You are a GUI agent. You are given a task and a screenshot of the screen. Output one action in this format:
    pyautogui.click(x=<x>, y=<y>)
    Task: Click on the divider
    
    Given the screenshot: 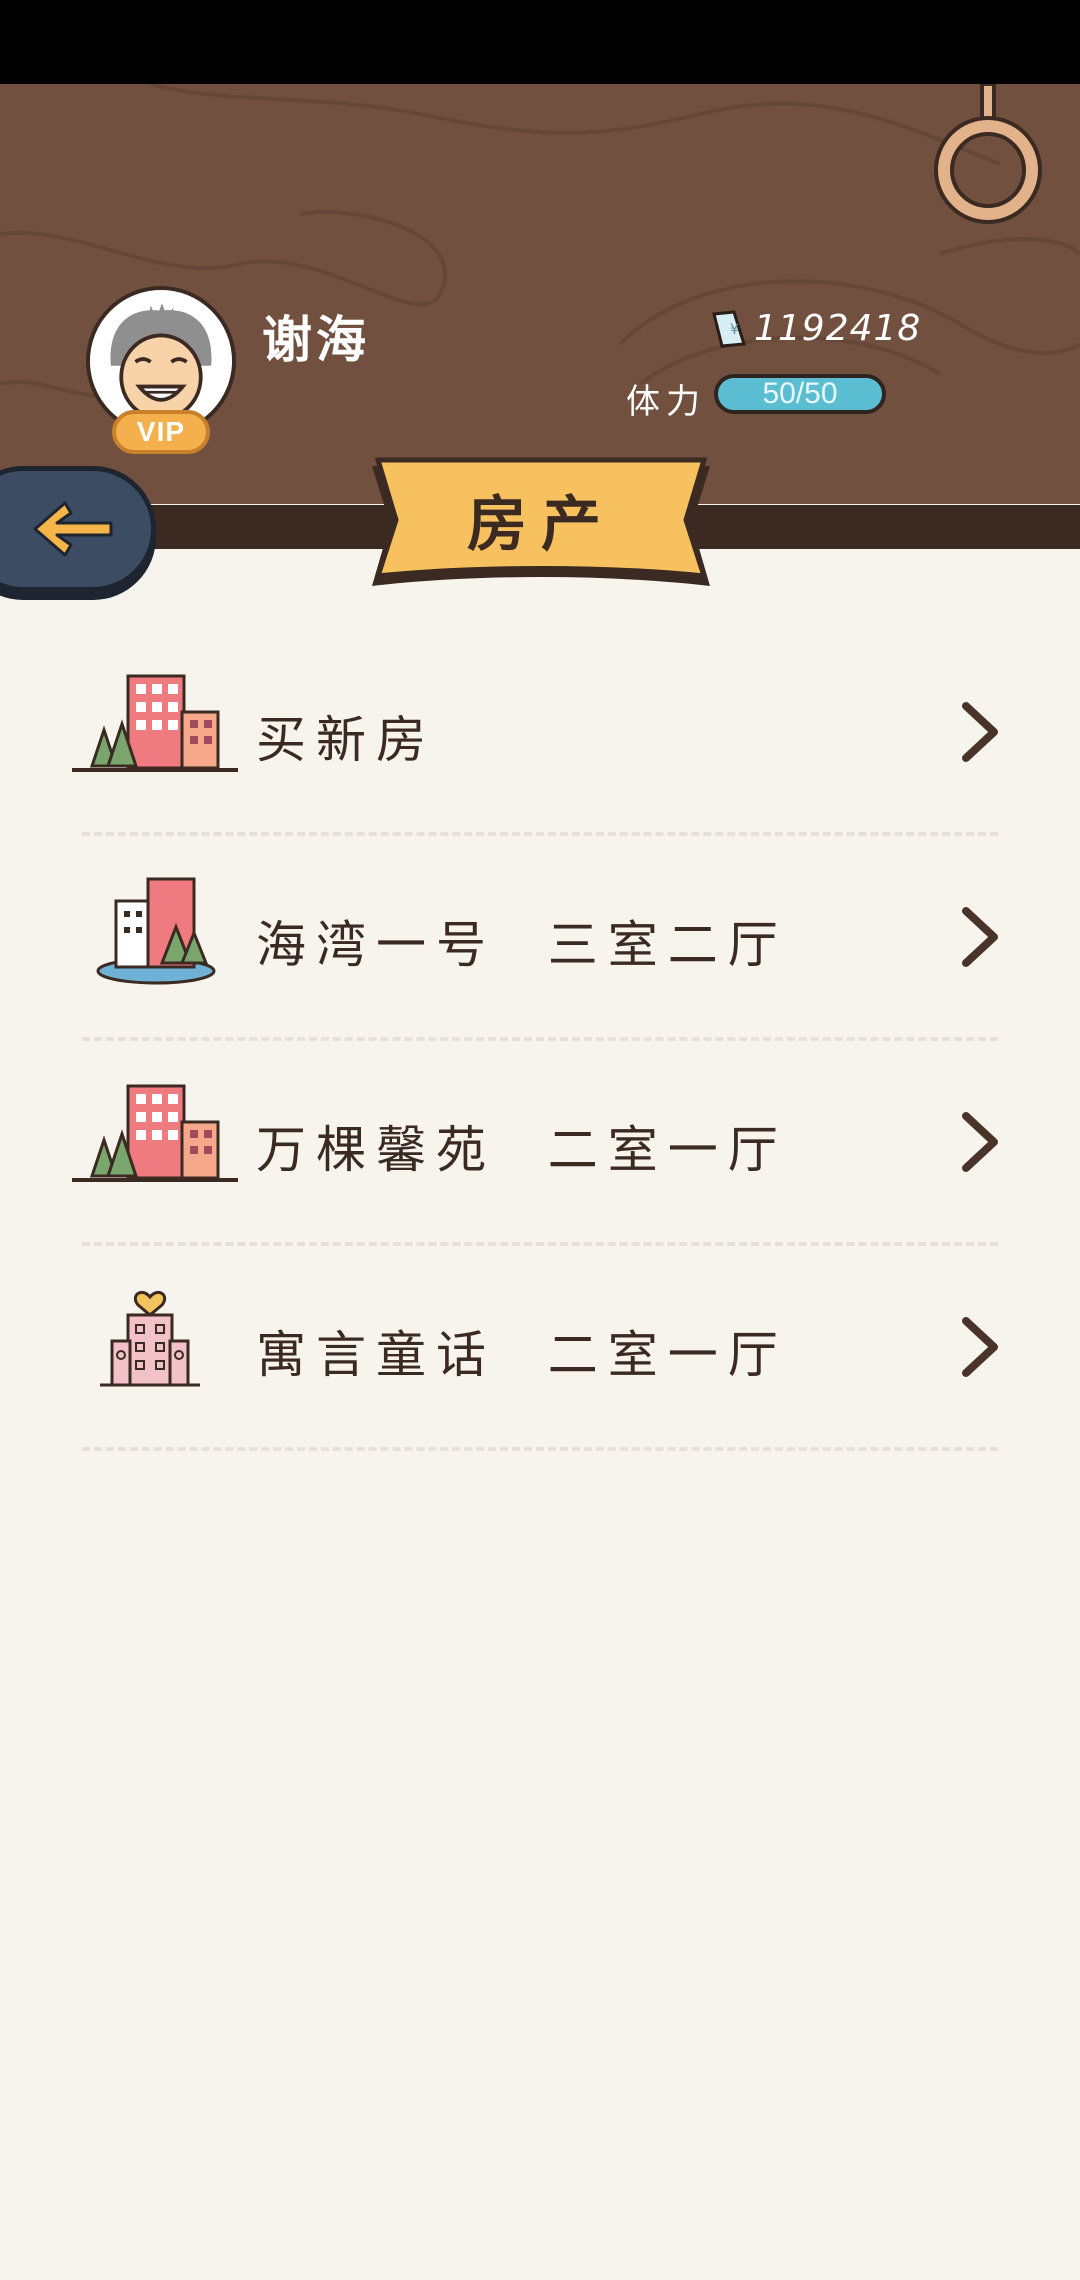 What is the action you would take?
    pyautogui.click(x=540, y=1449)
    